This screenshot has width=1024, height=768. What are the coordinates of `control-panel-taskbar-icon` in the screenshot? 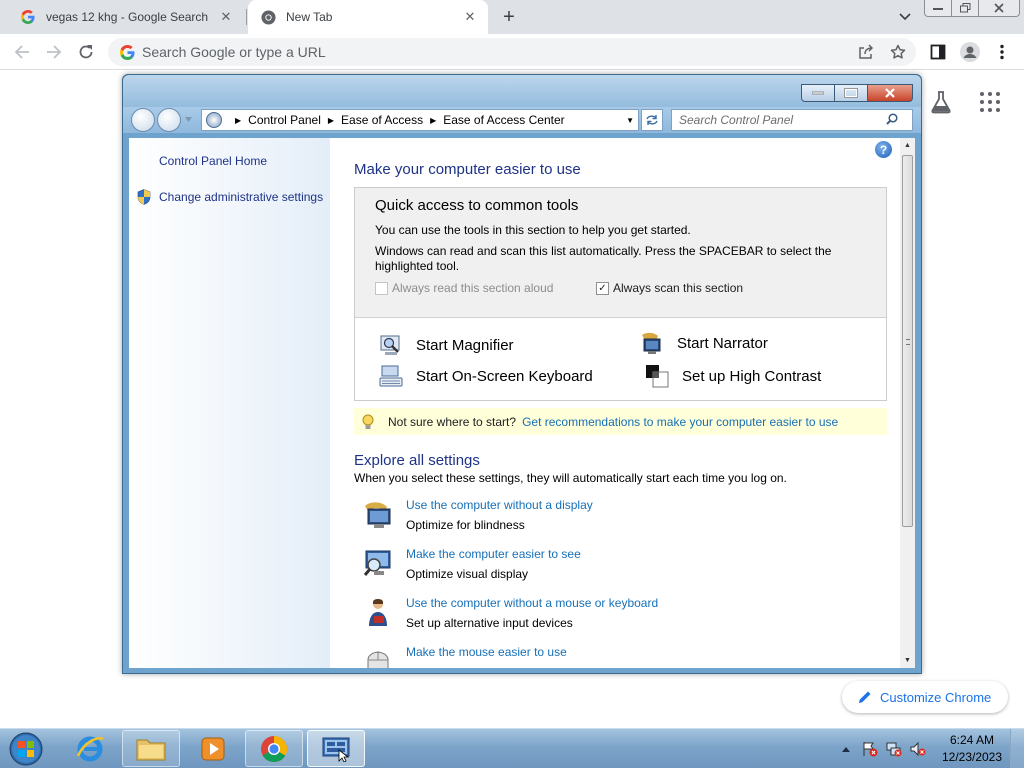 It's located at (336, 748).